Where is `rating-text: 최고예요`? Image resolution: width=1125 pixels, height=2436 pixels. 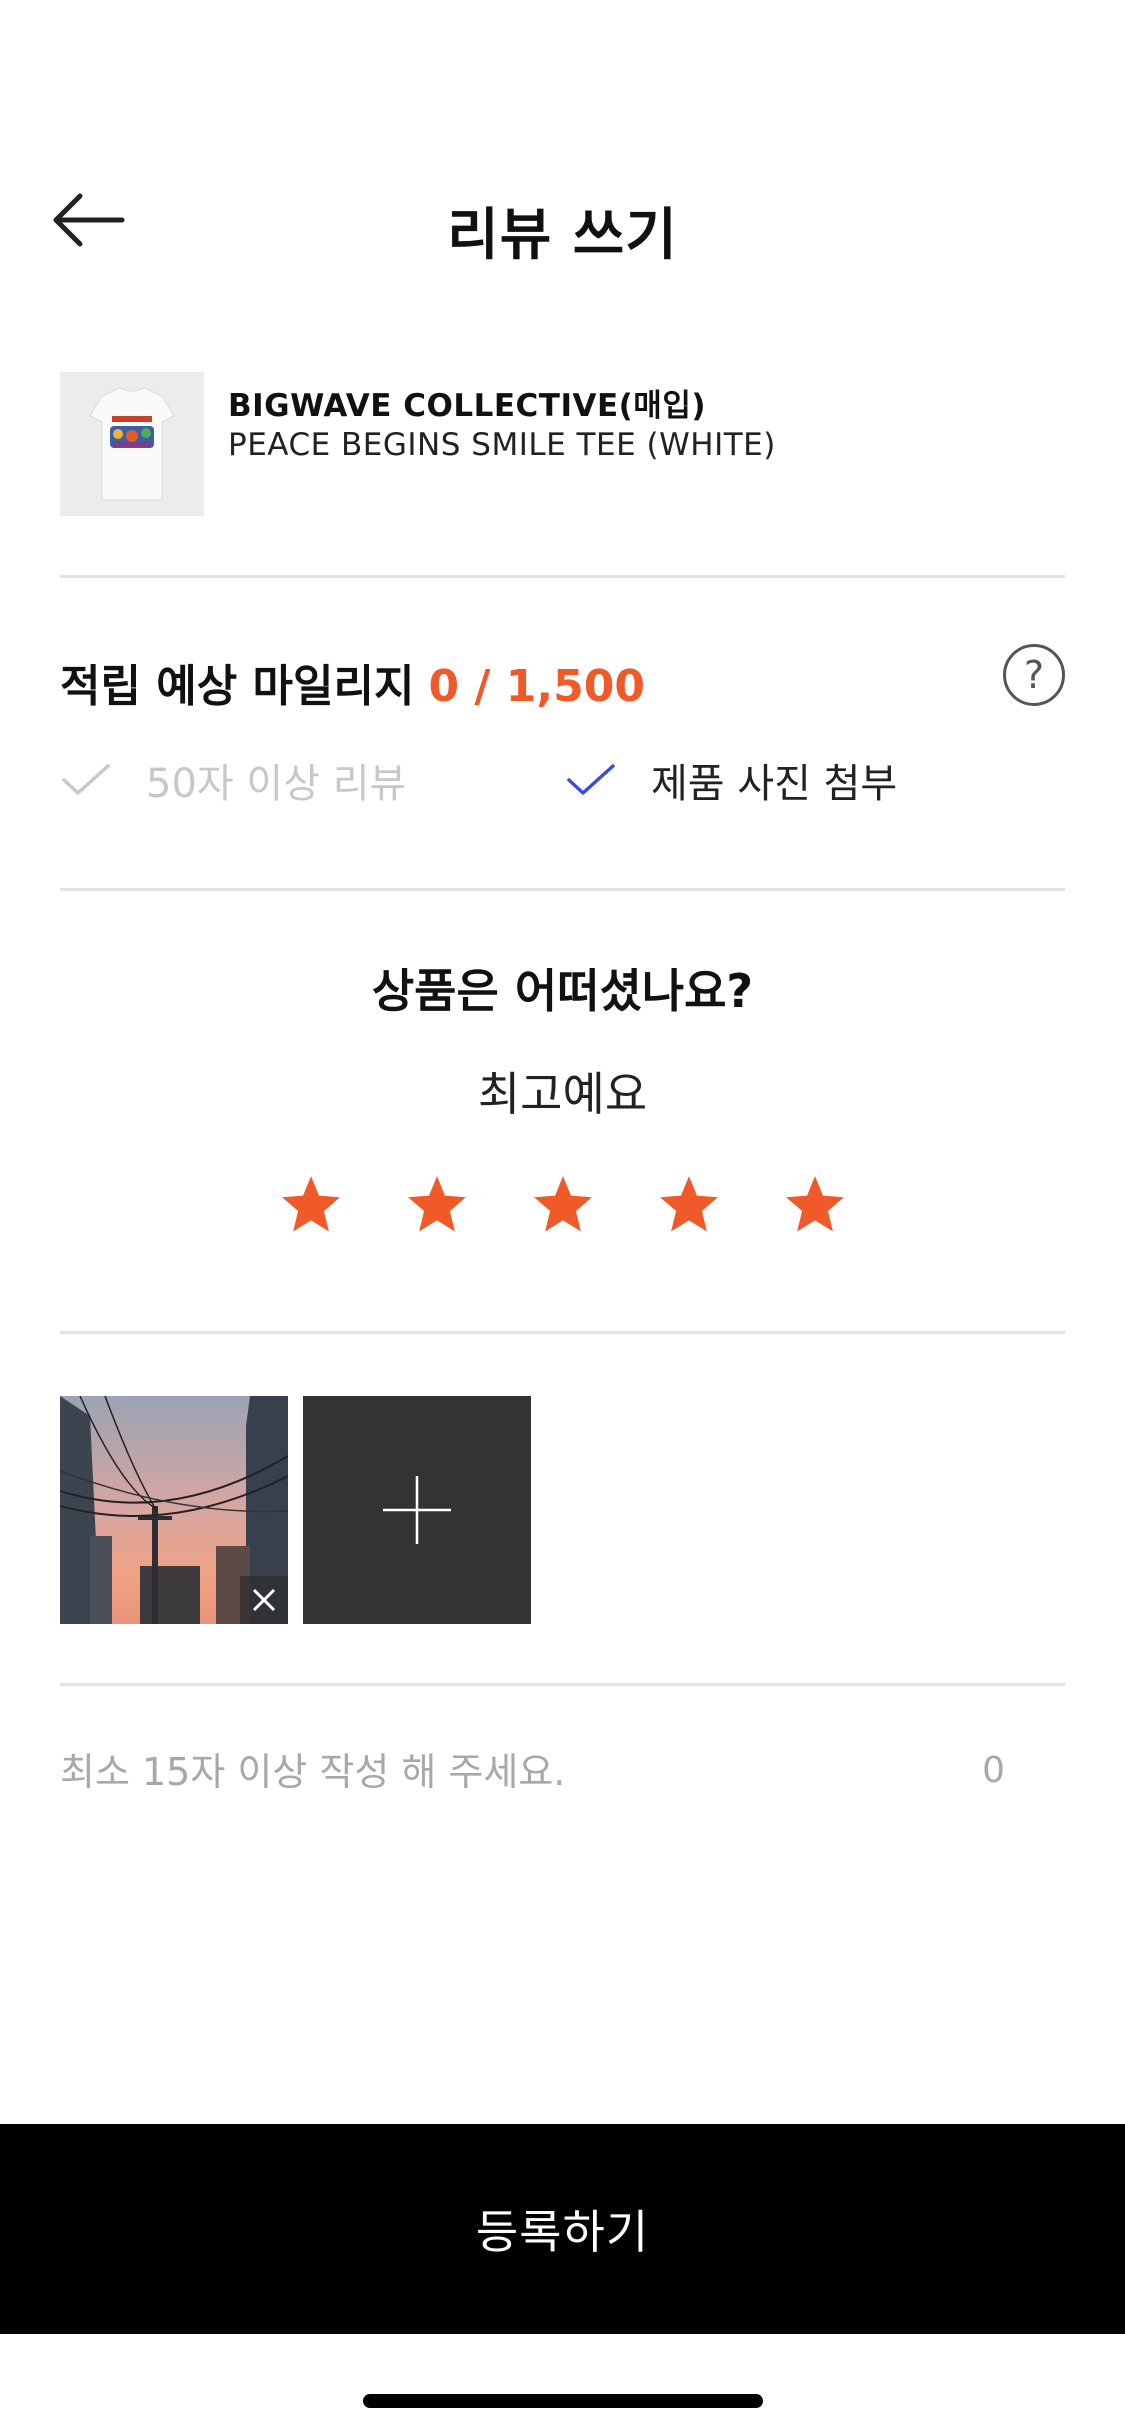 rating-text: 최고예요 is located at coordinates (562, 1094).